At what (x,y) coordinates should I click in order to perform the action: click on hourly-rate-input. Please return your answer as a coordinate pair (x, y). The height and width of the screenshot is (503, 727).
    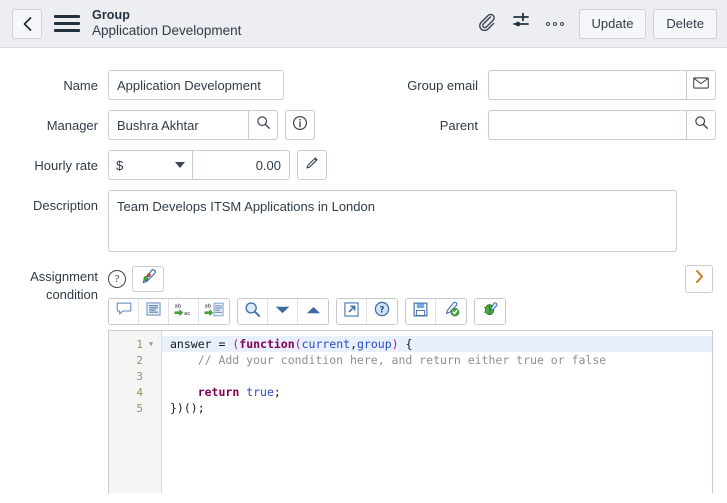
    Looking at the image, I should click on (241, 165).